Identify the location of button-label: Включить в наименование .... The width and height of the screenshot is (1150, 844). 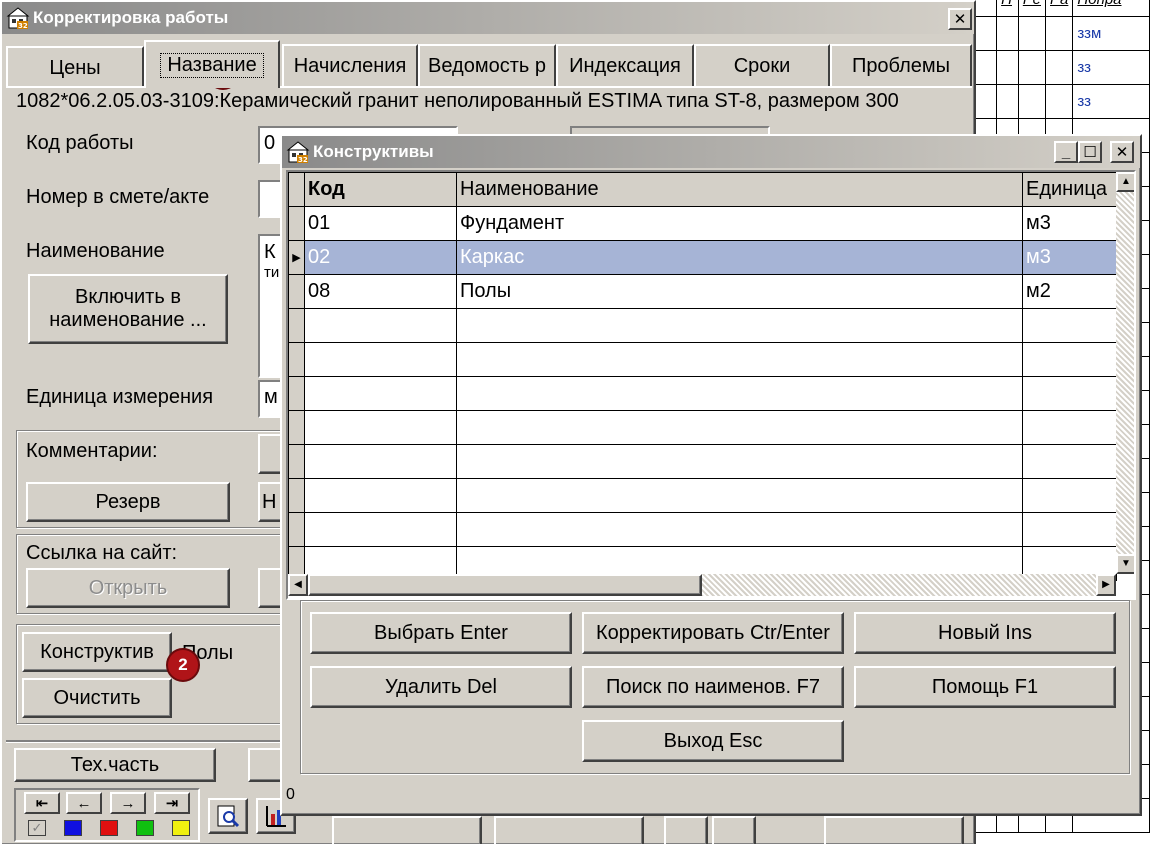
(128, 308).